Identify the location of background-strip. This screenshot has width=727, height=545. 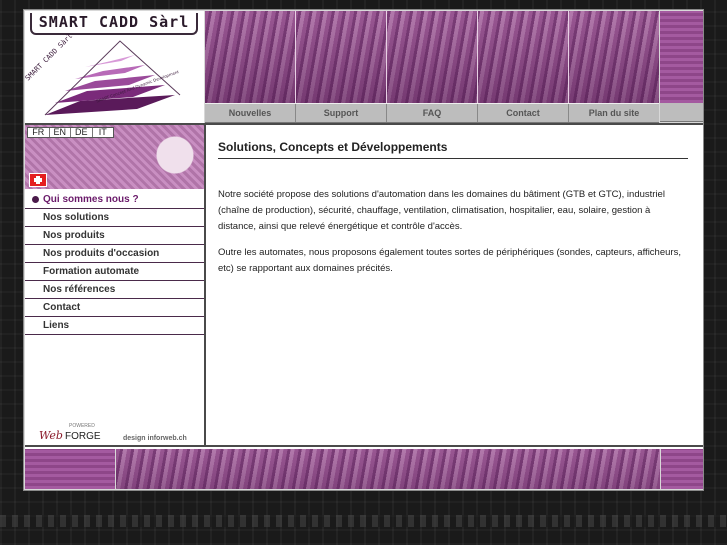
(363, 521).